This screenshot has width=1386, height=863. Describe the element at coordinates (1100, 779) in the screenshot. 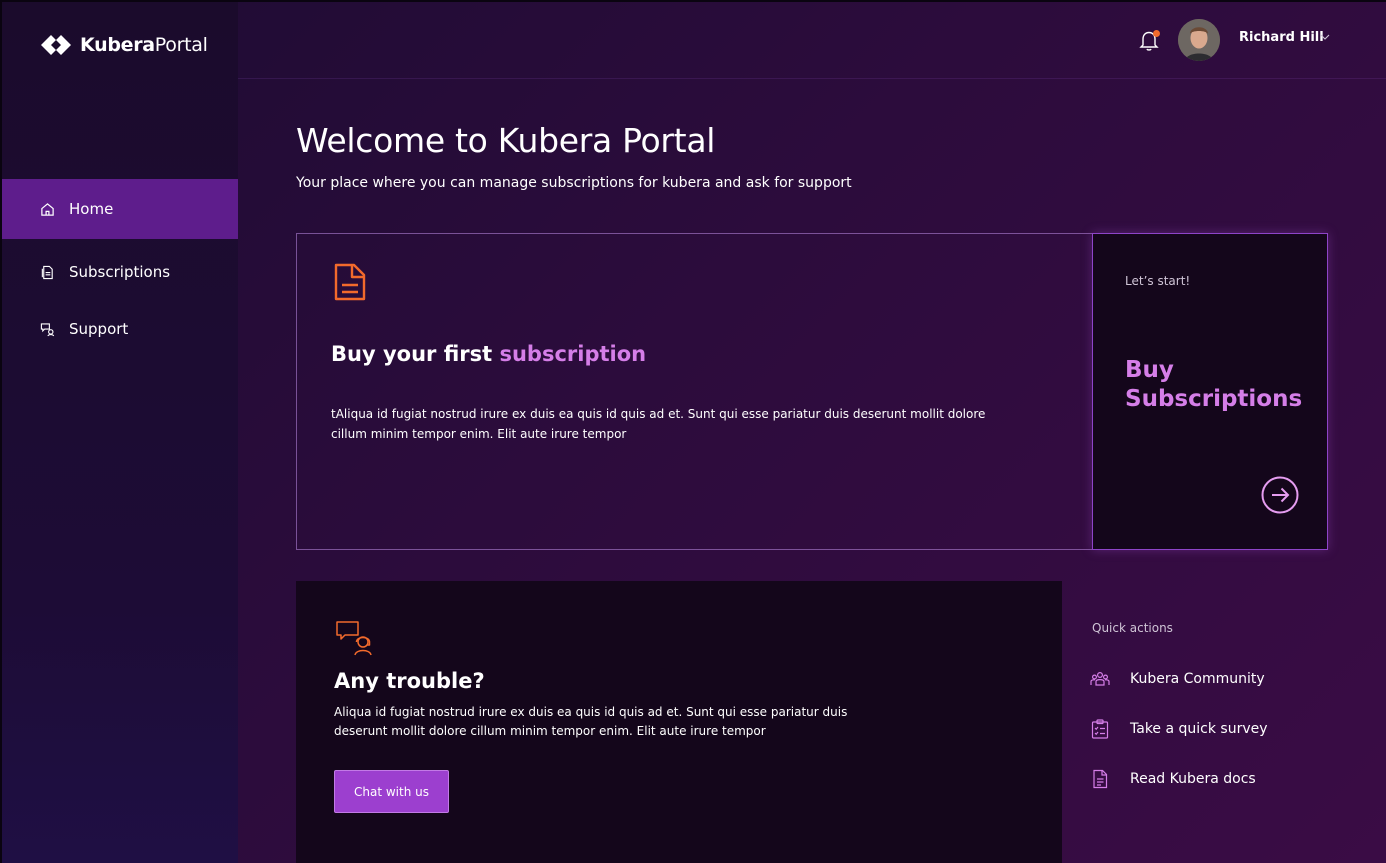

I see `docs-icon` at that location.